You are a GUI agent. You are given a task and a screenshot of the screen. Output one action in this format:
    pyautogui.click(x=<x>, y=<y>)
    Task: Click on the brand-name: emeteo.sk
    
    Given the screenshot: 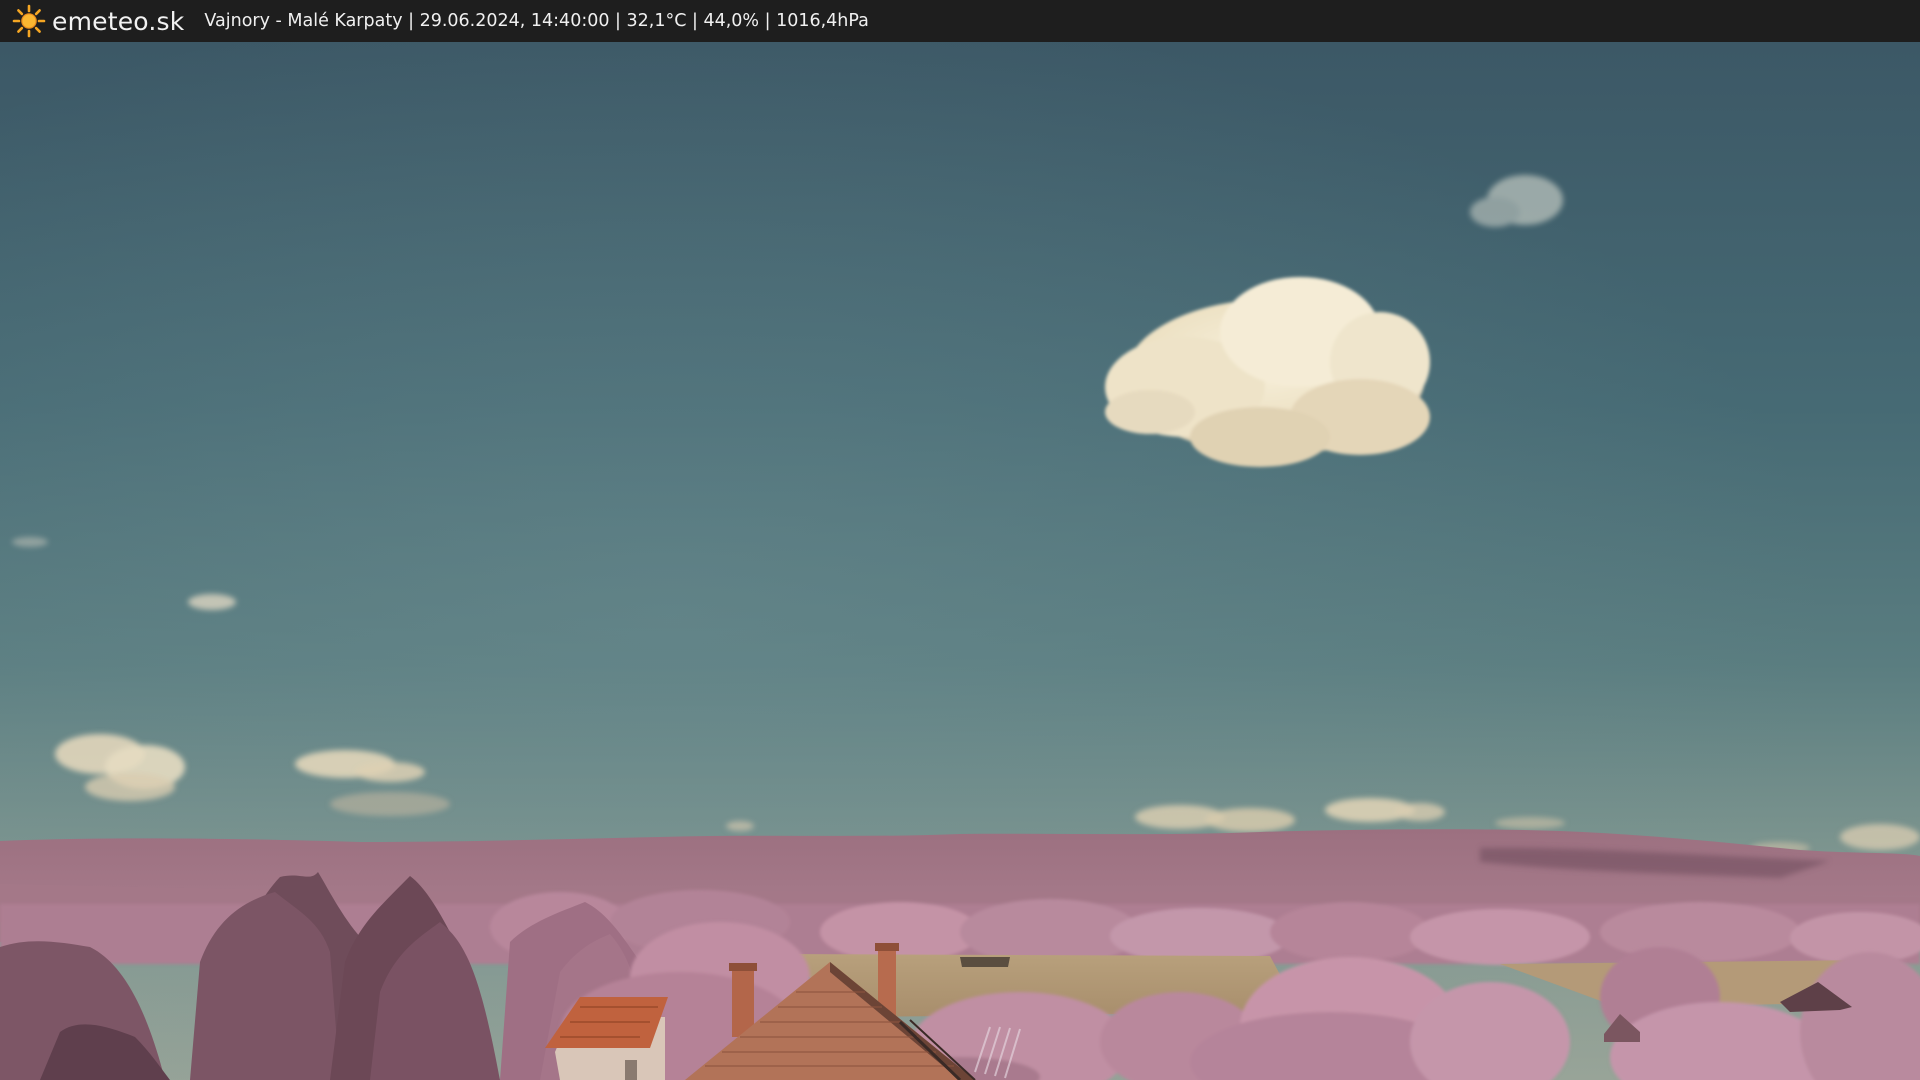 What is the action you would take?
    pyautogui.click(x=118, y=21)
    